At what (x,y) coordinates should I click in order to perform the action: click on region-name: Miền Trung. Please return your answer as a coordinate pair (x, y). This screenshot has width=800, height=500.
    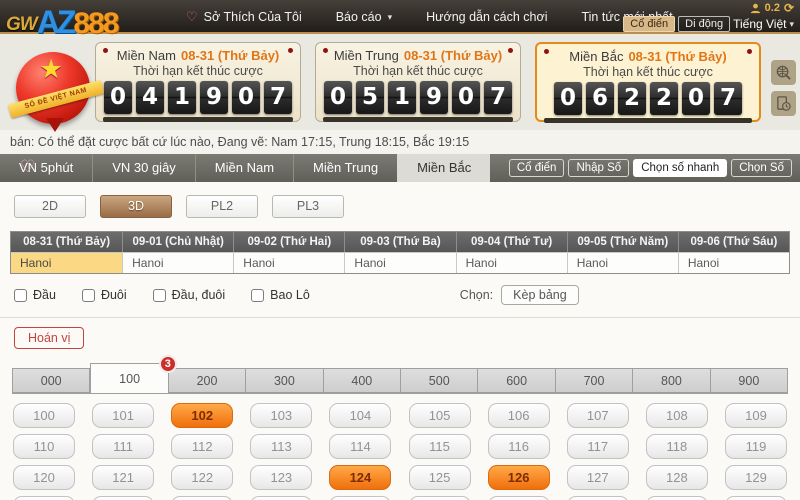
    Looking at the image, I should click on (366, 55).